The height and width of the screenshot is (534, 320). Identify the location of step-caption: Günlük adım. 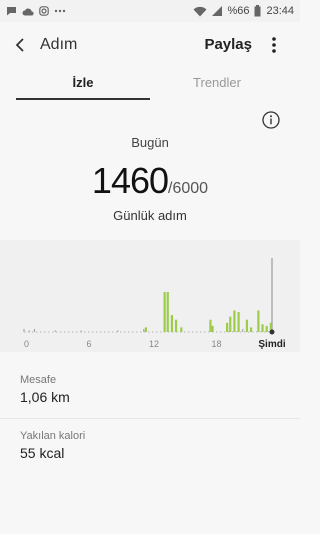
(150, 215).